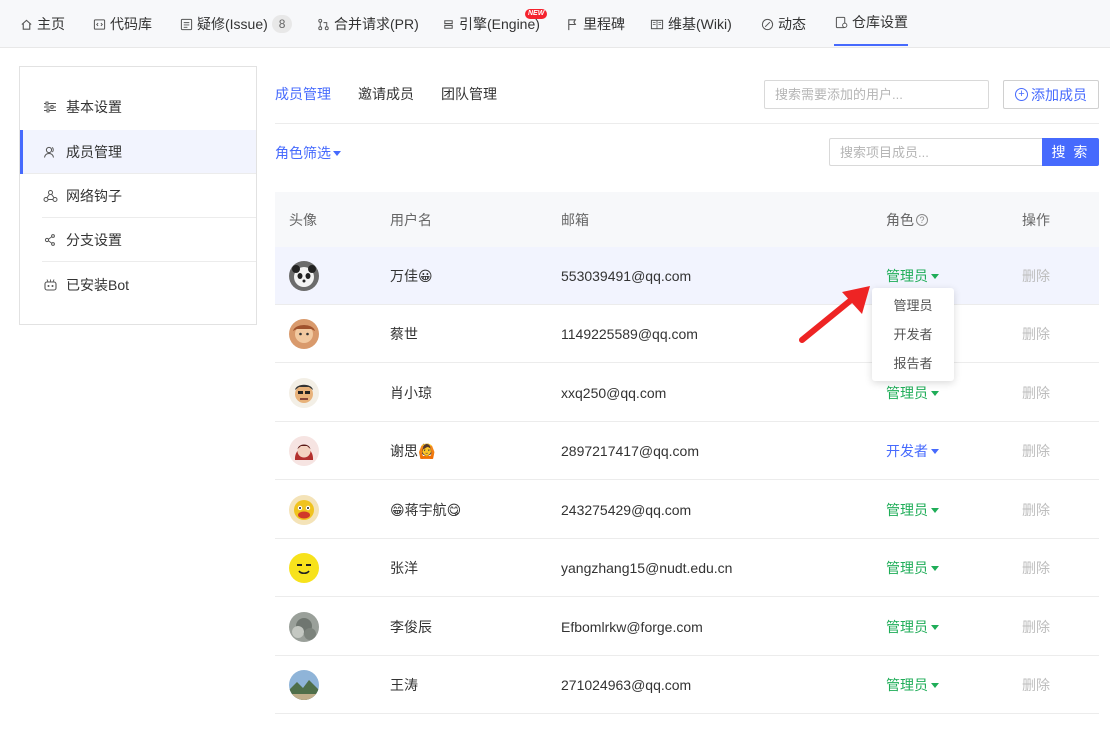  I want to click on sidebar-item-label: 基本设置, so click(94, 107).